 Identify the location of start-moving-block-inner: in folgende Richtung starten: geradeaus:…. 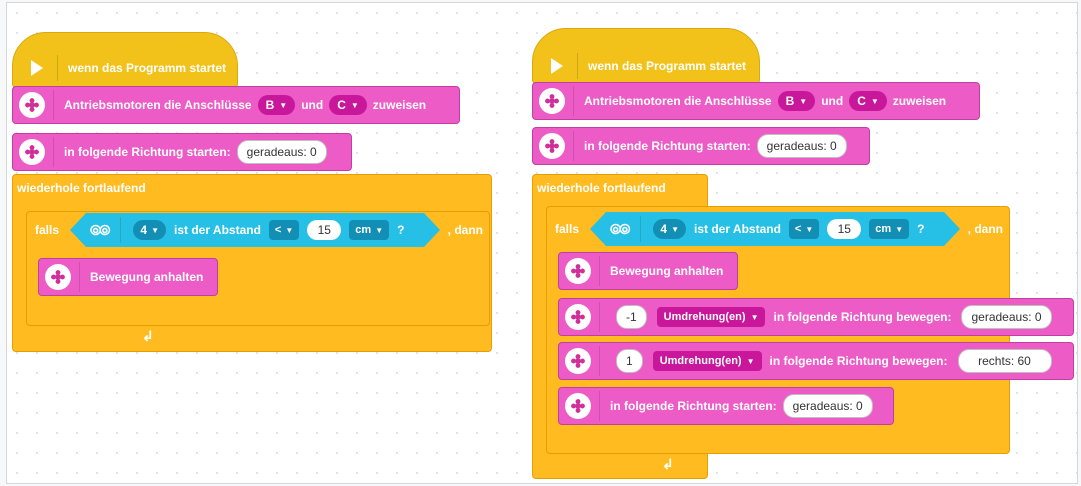
(726, 406).